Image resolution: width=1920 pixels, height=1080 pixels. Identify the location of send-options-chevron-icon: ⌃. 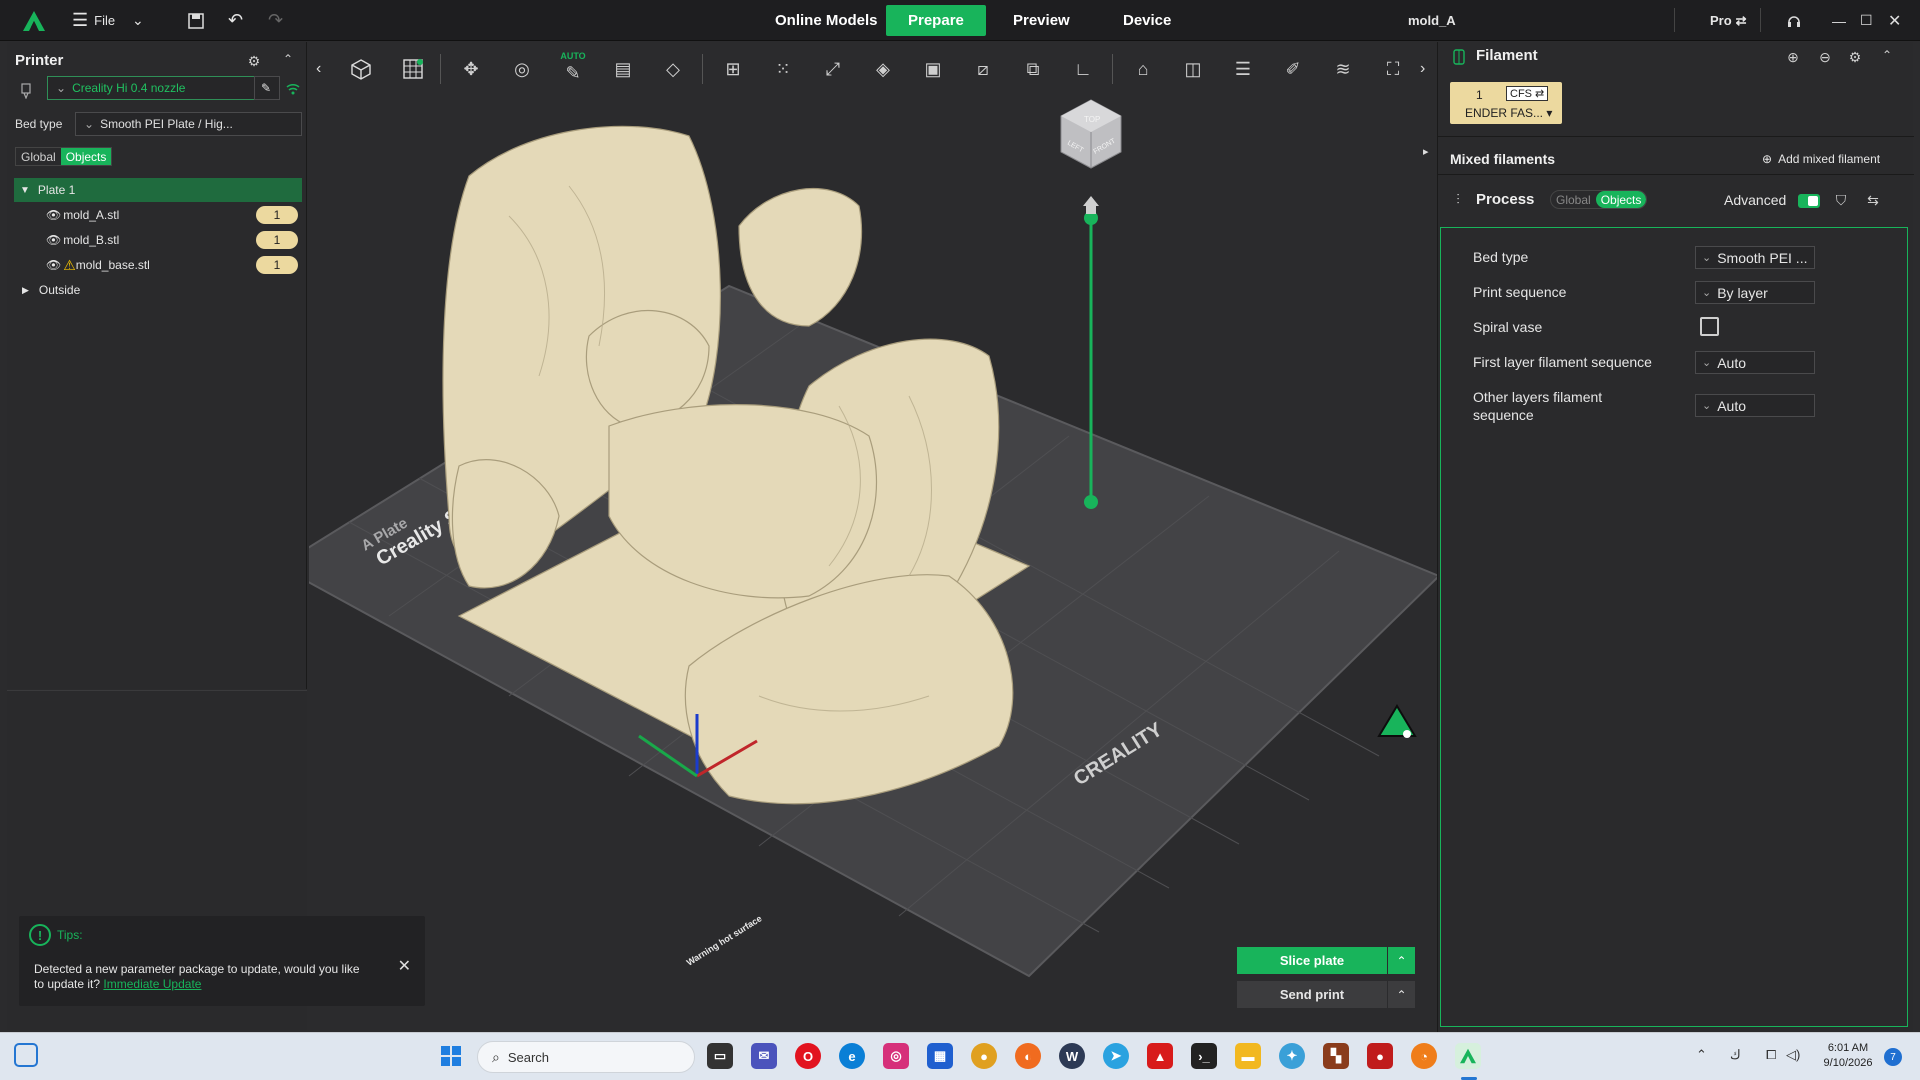
(1401, 994).